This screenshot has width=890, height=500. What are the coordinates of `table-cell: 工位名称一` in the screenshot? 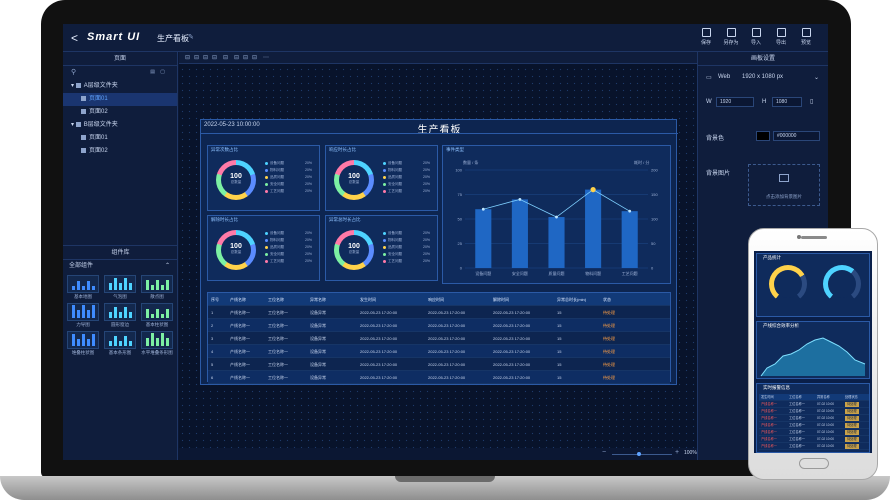 It's located at (278, 364).